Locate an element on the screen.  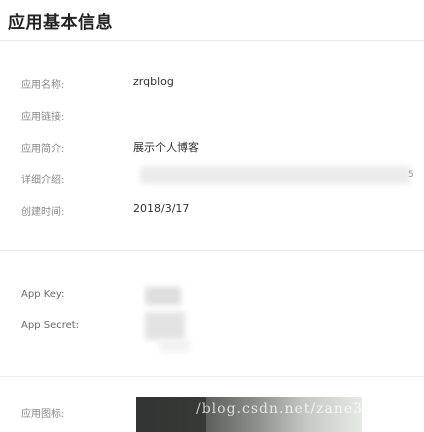
page-title: 应用基本信息 is located at coordinates (60, 23).